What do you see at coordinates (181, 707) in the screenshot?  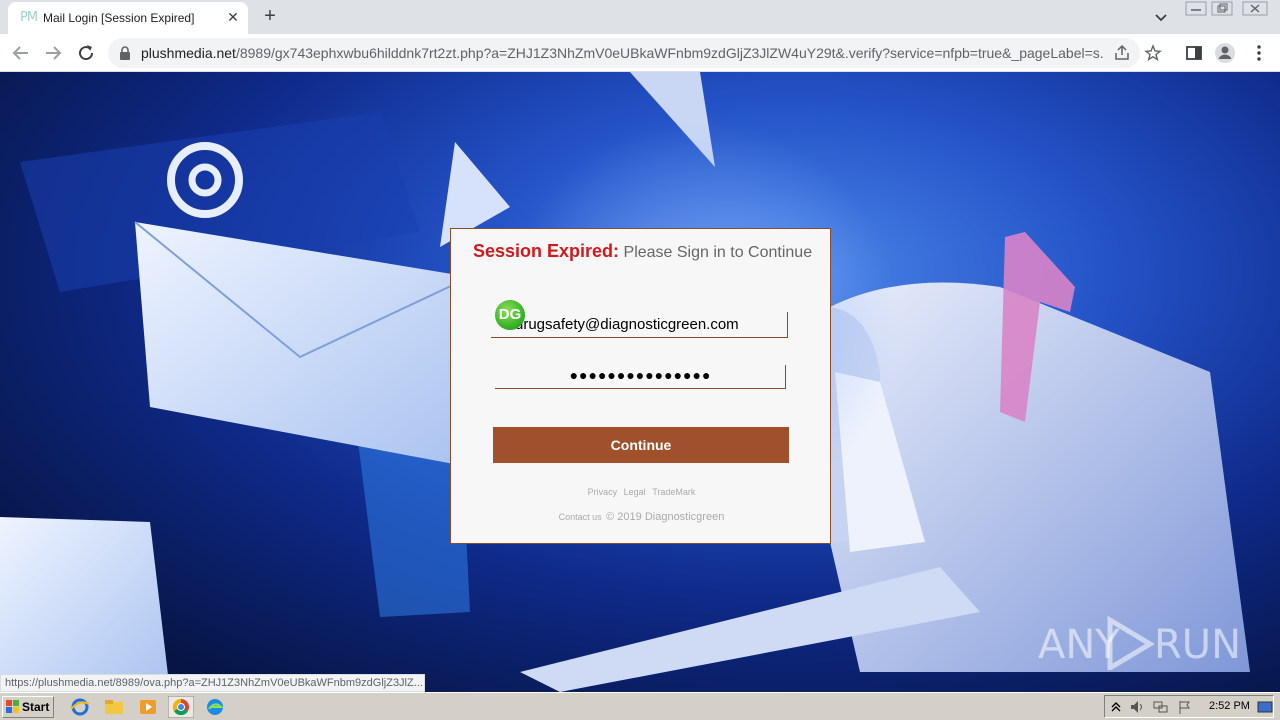 I see `chrome-icon` at bounding box center [181, 707].